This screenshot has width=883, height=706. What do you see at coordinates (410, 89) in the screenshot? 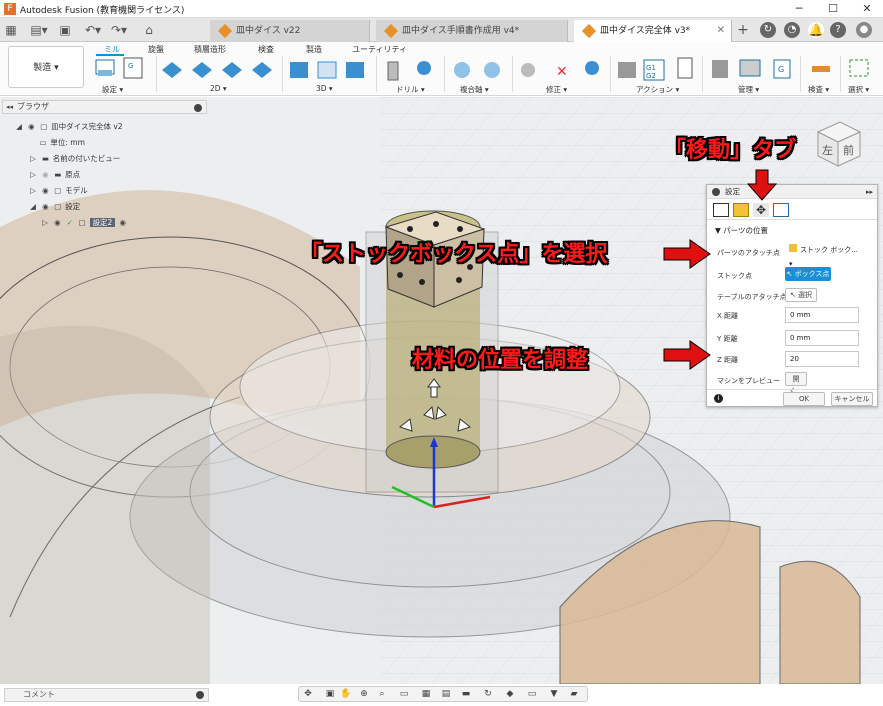
I see `group-drill: ドリル ▾` at bounding box center [410, 89].